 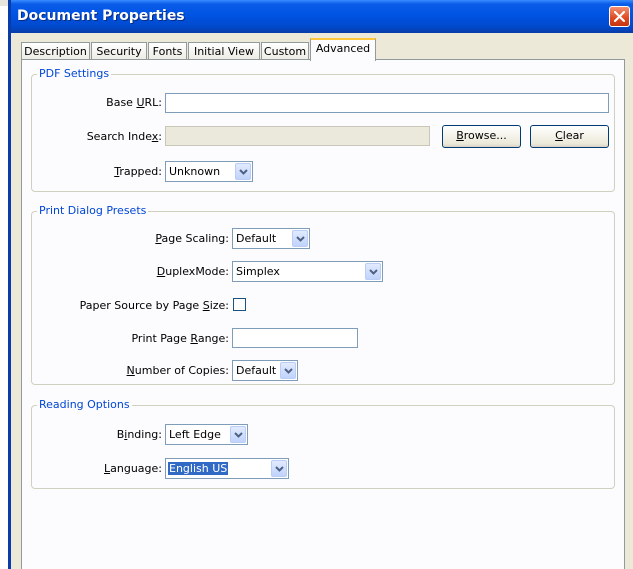 I want to click on number-of-copies-value: Default, so click(x=256, y=370).